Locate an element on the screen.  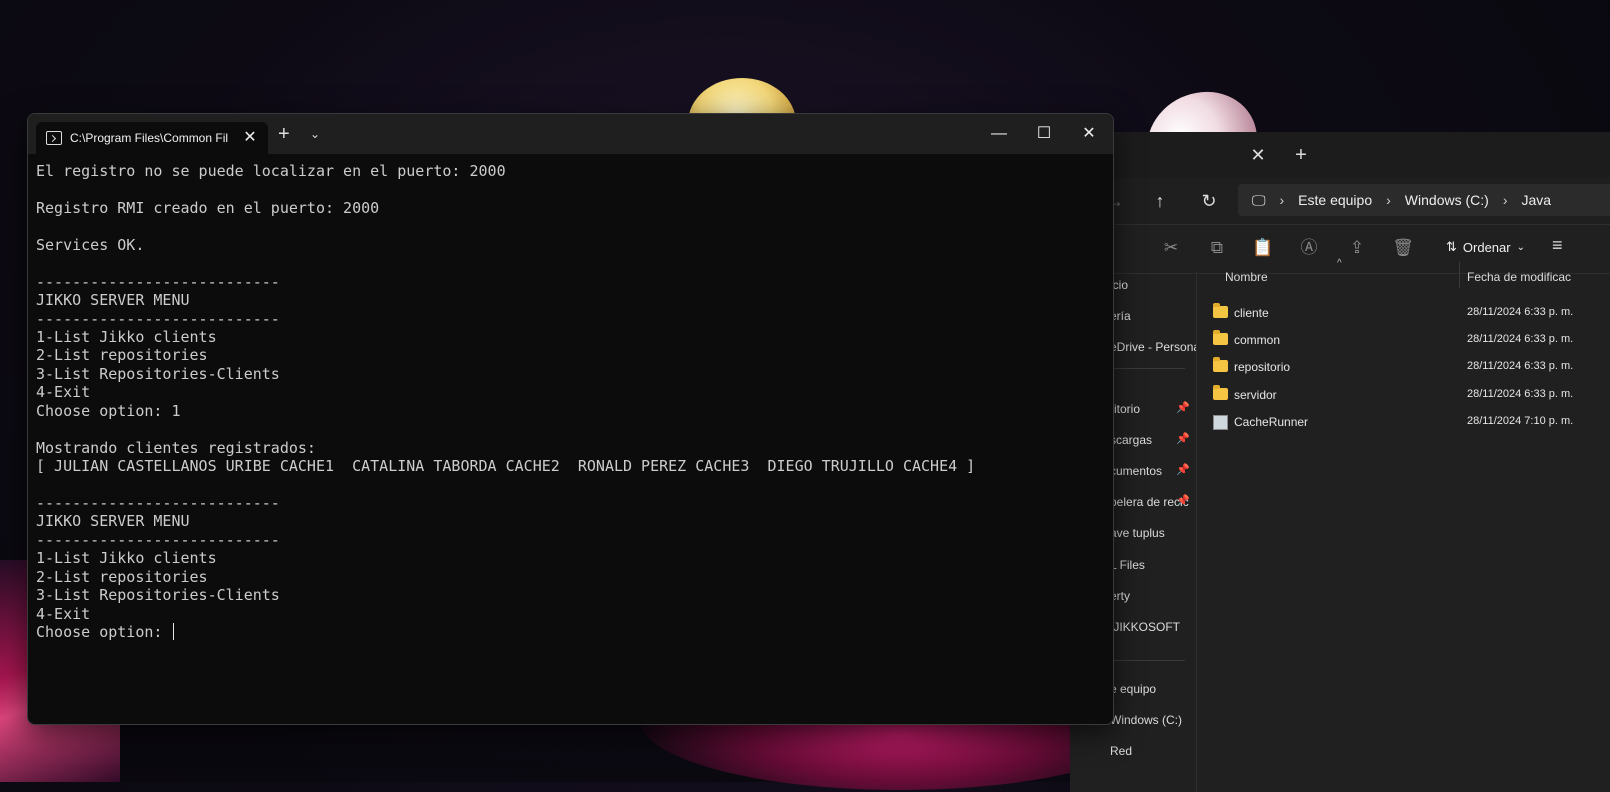
column-header-date: Fecha de modificac is located at coordinates (1519, 277).